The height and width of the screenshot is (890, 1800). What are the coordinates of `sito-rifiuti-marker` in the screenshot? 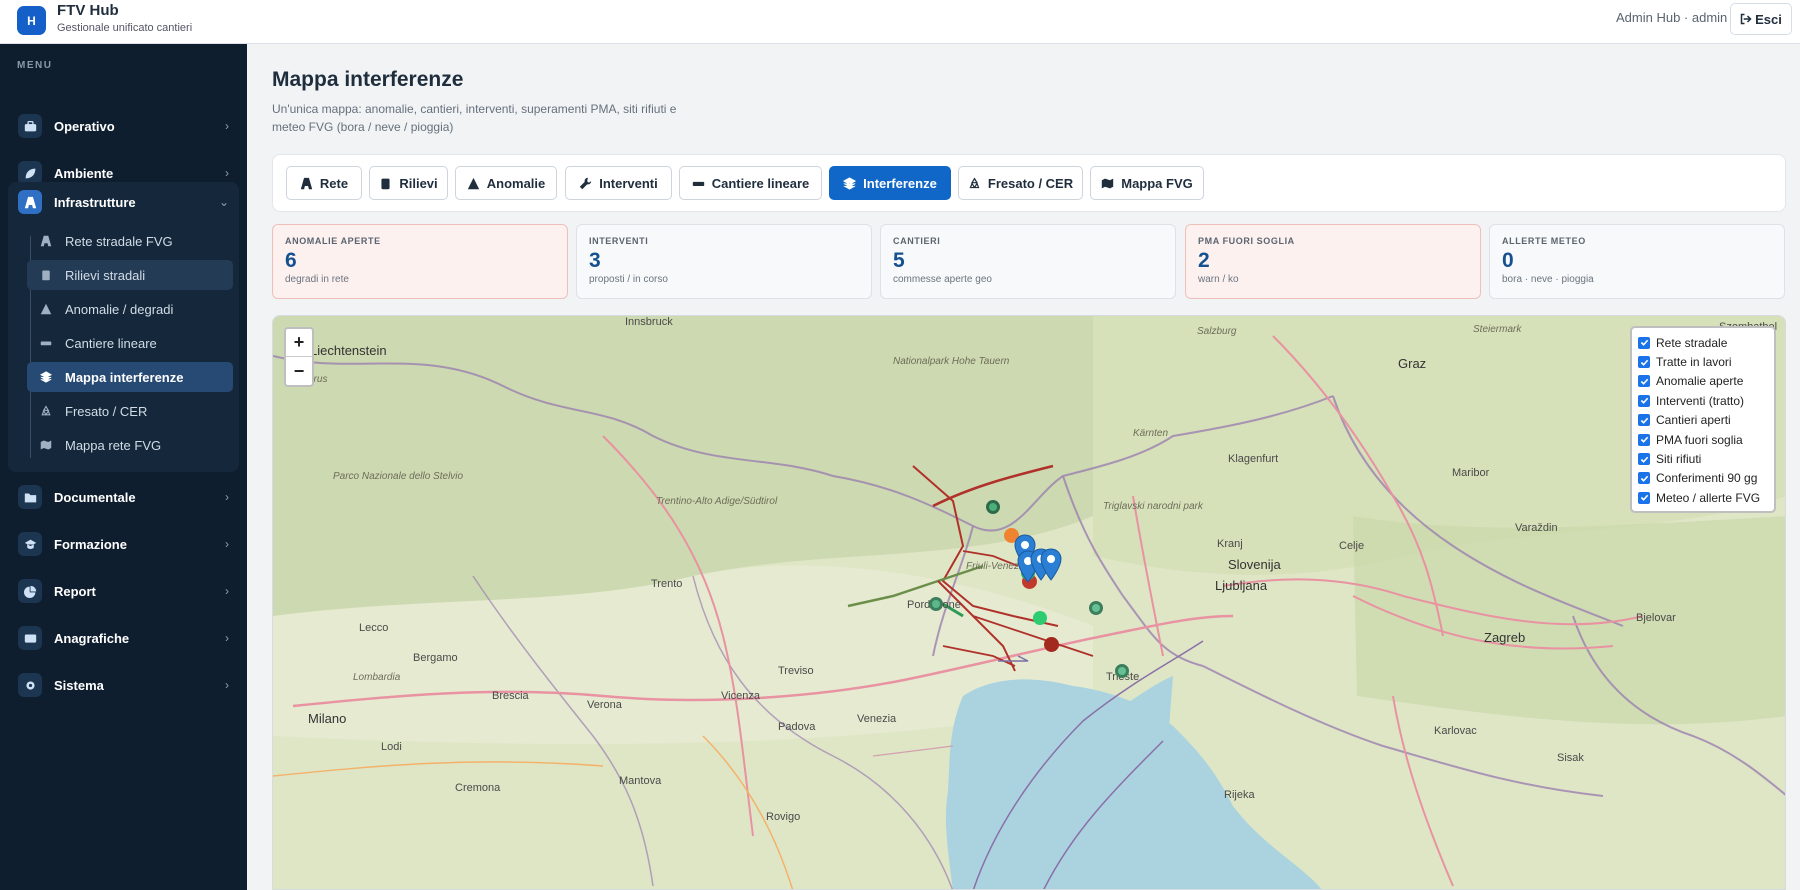 It's located at (1040, 618).